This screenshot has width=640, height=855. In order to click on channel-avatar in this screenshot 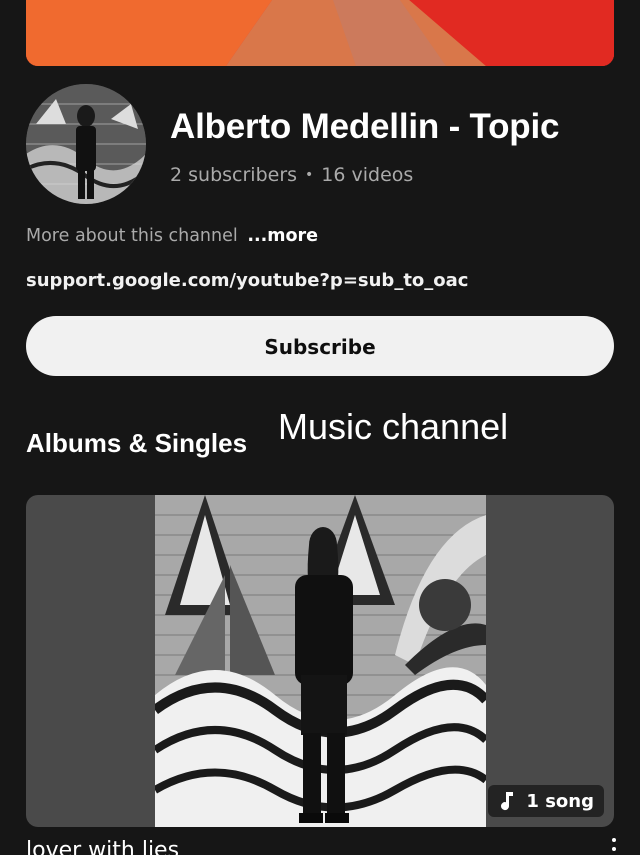, I will do `click(86, 144)`.